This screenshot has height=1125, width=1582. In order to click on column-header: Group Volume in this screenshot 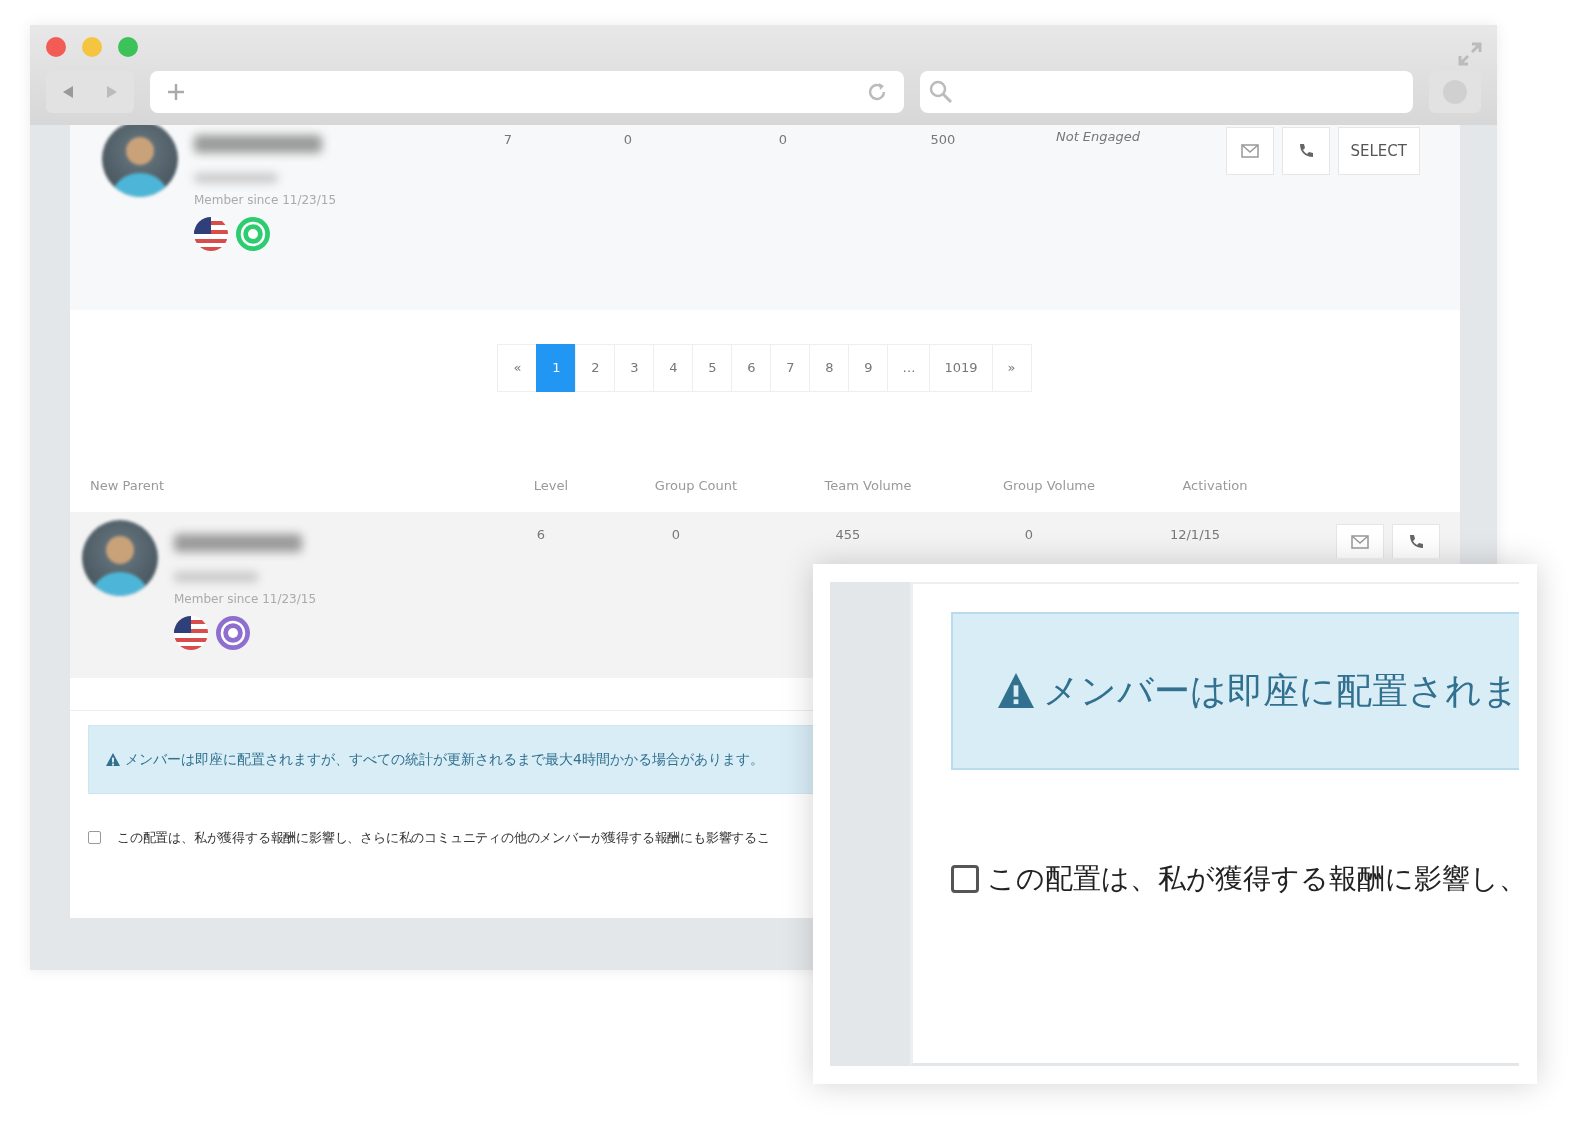, I will do `click(1049, 486)`.